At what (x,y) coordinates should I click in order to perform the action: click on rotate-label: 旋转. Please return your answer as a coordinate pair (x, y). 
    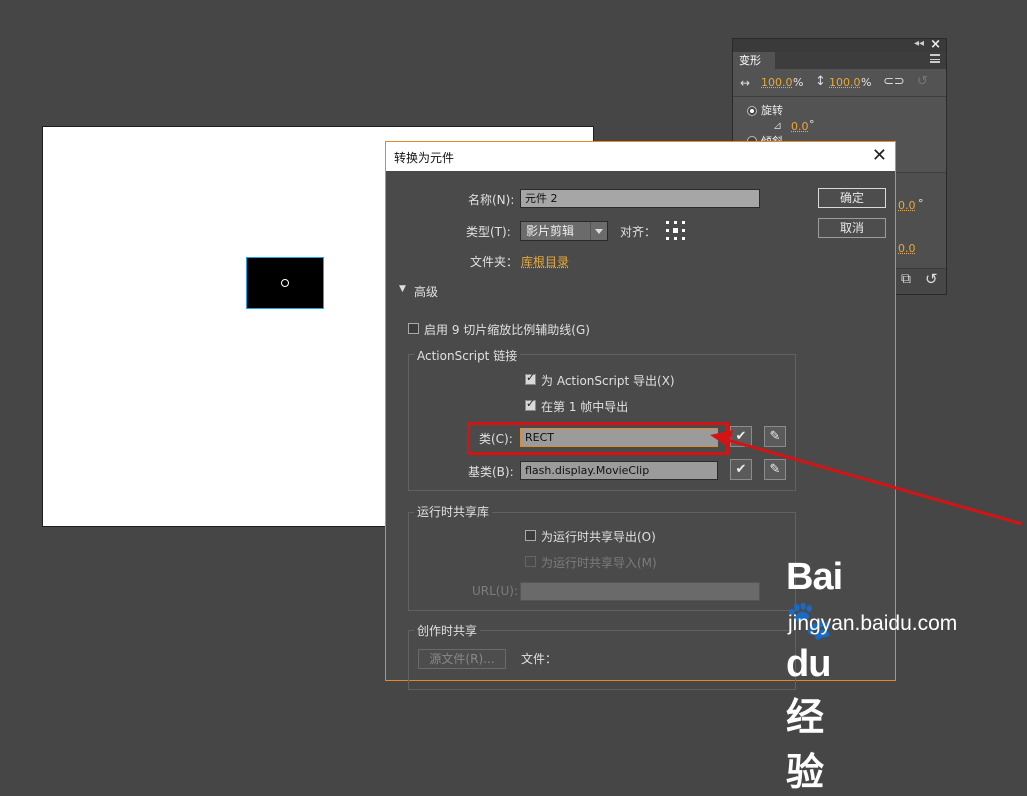
    Looking at the image, I should click on (772, 110).